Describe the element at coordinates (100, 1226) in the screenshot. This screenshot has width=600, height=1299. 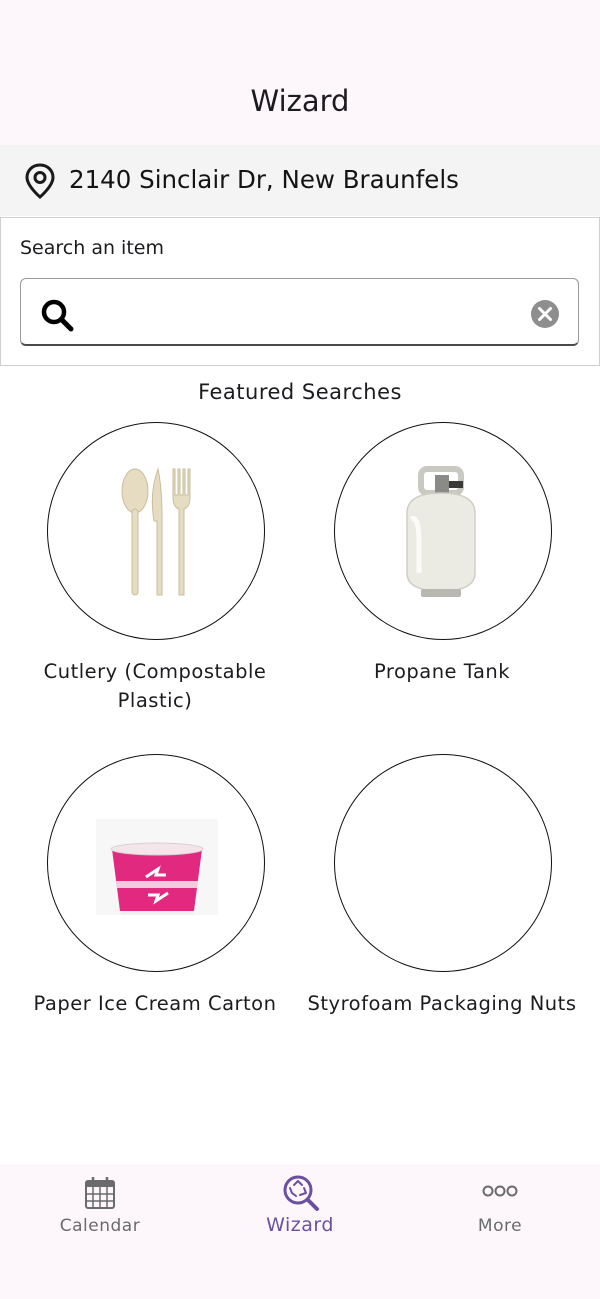
I see `nav-label: Calendar` at that location.